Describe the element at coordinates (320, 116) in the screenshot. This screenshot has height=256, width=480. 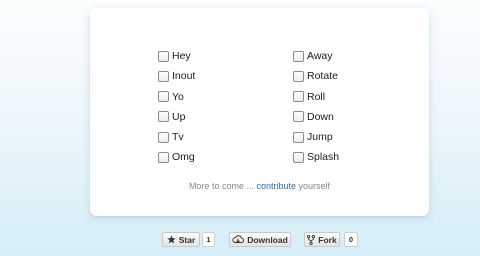
I see `option-label-down: Down` at that location.